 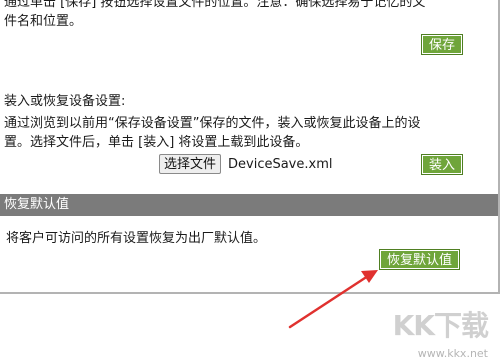 I want to click on arrow-head, so click(x=369, y=276).